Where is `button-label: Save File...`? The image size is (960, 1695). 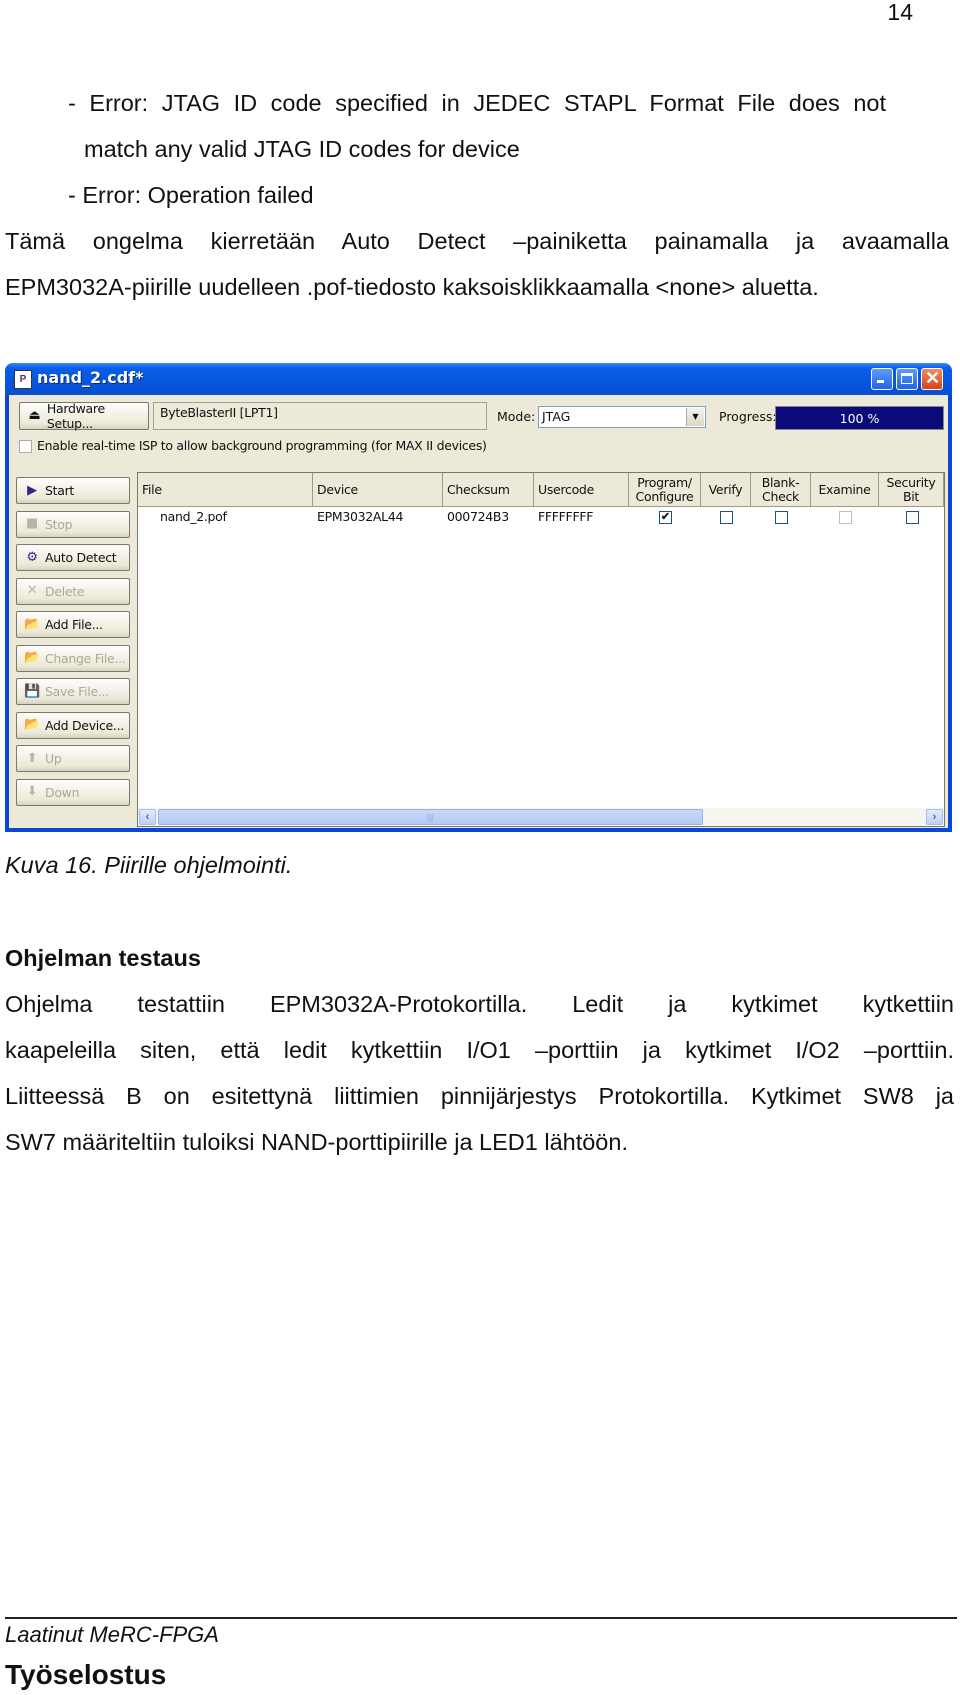 button-label: Save File... is located at coordinates (77, 691).